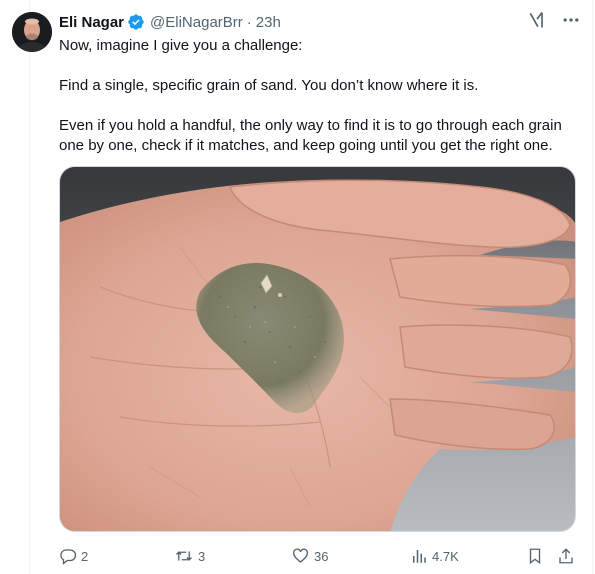  I want to click on post-timestamp: 23h, so click(268, 22).